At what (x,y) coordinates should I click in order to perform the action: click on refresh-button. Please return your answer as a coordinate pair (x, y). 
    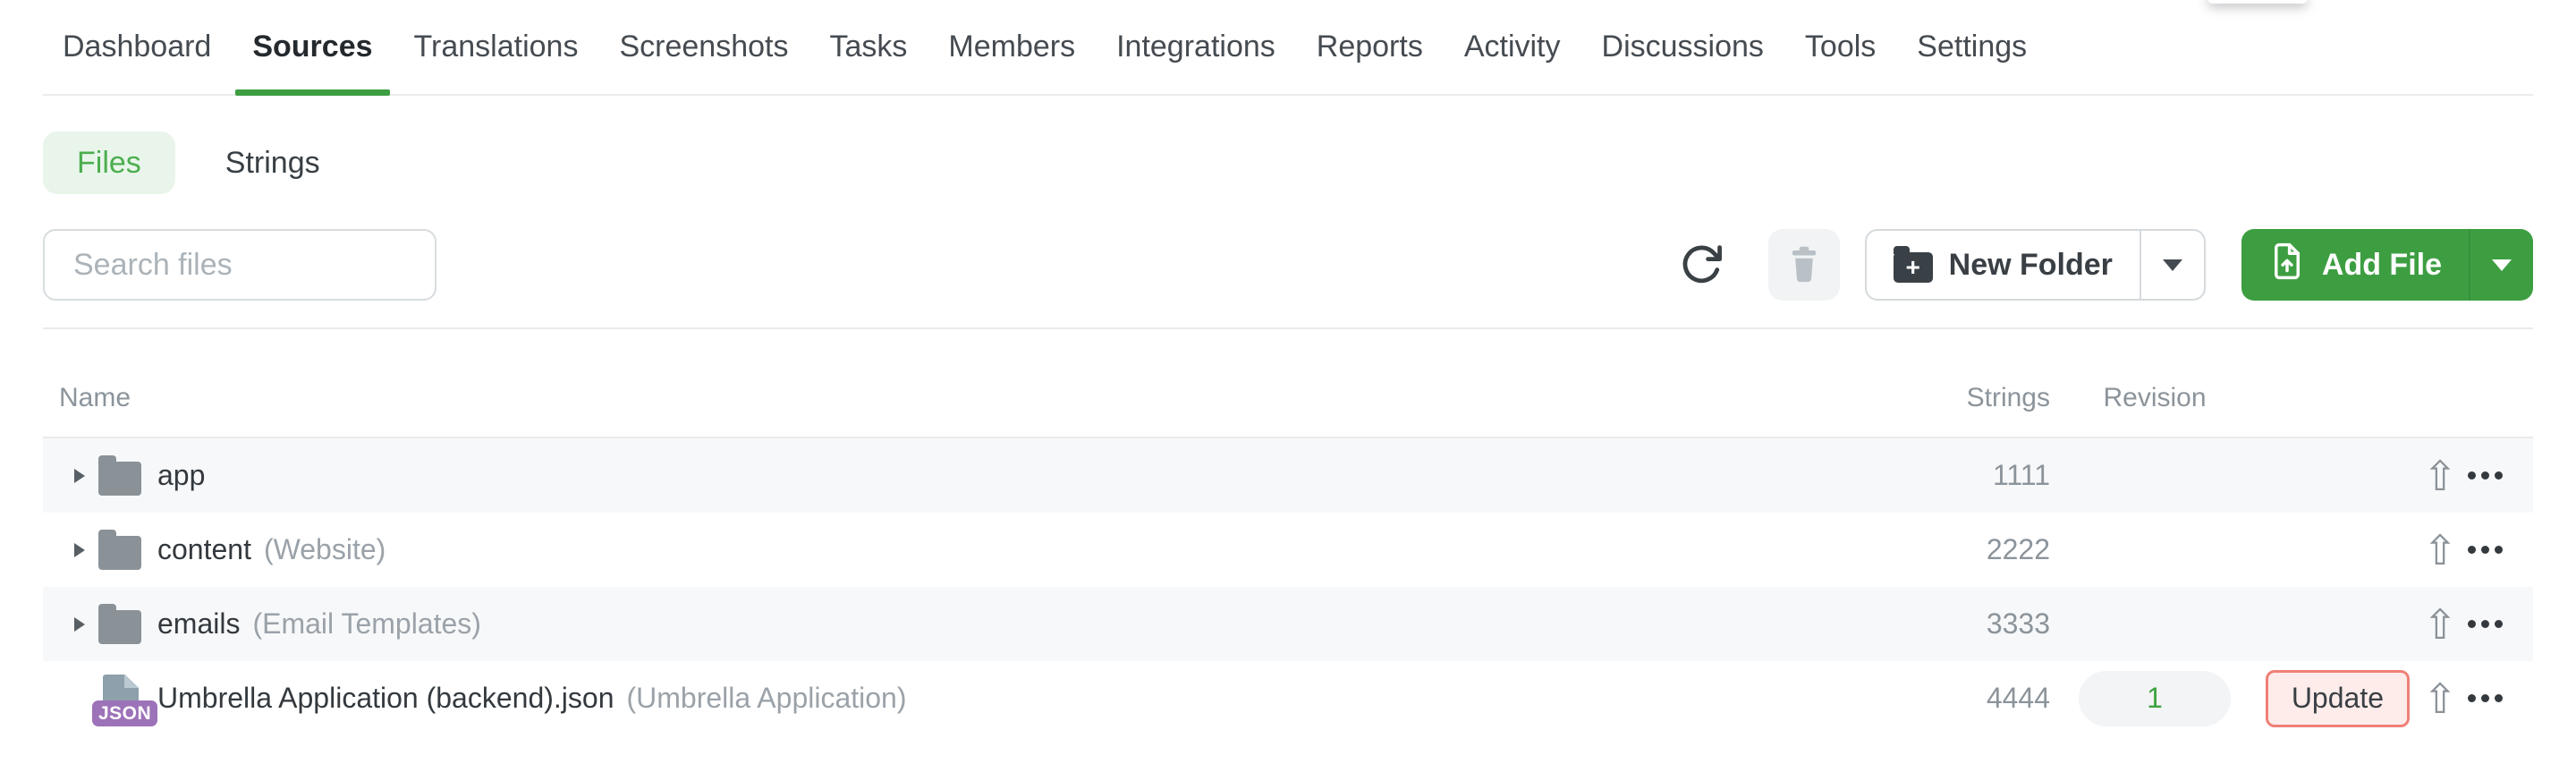
    Looking at the image, I should click on (1701, 265).